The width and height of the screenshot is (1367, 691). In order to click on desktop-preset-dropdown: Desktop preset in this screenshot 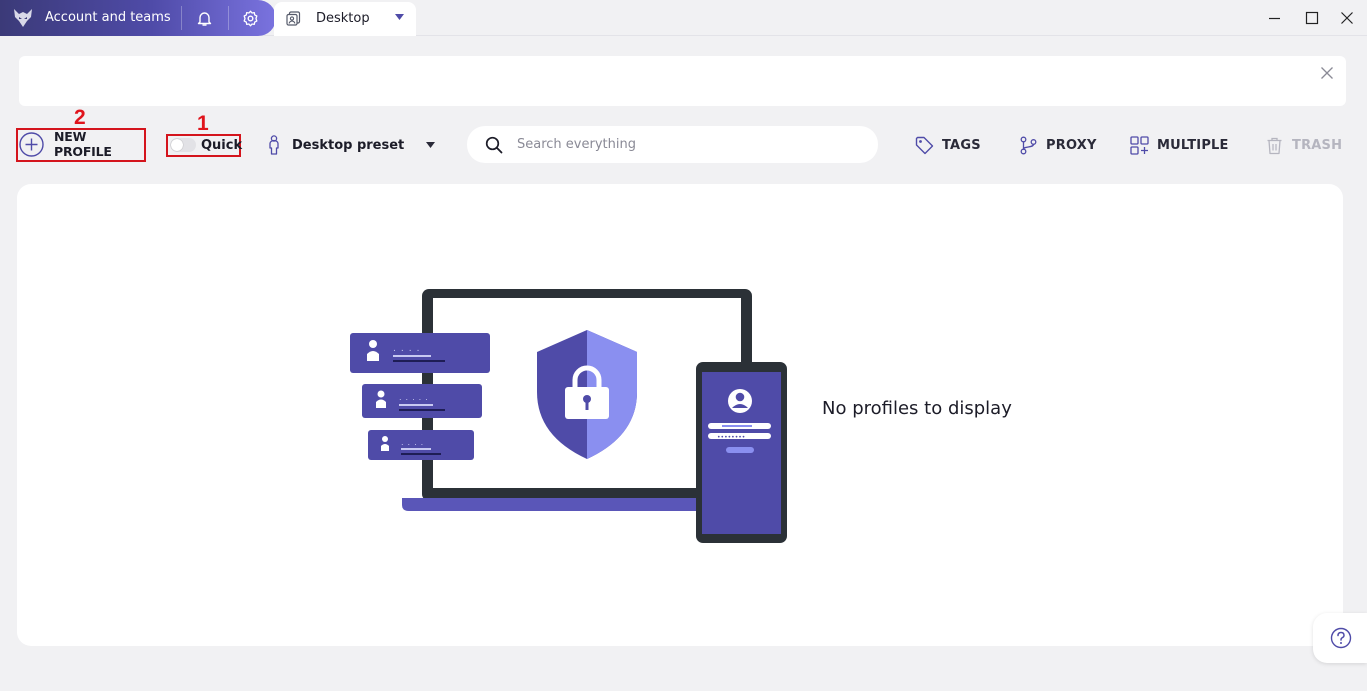, I will do `click(351, 145)`.